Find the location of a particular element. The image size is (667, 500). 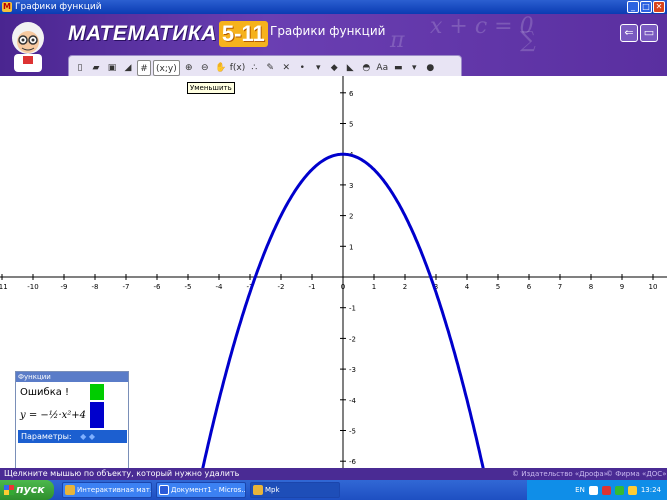

protractor-icon: ◓ is located at coordinates (366, 68).